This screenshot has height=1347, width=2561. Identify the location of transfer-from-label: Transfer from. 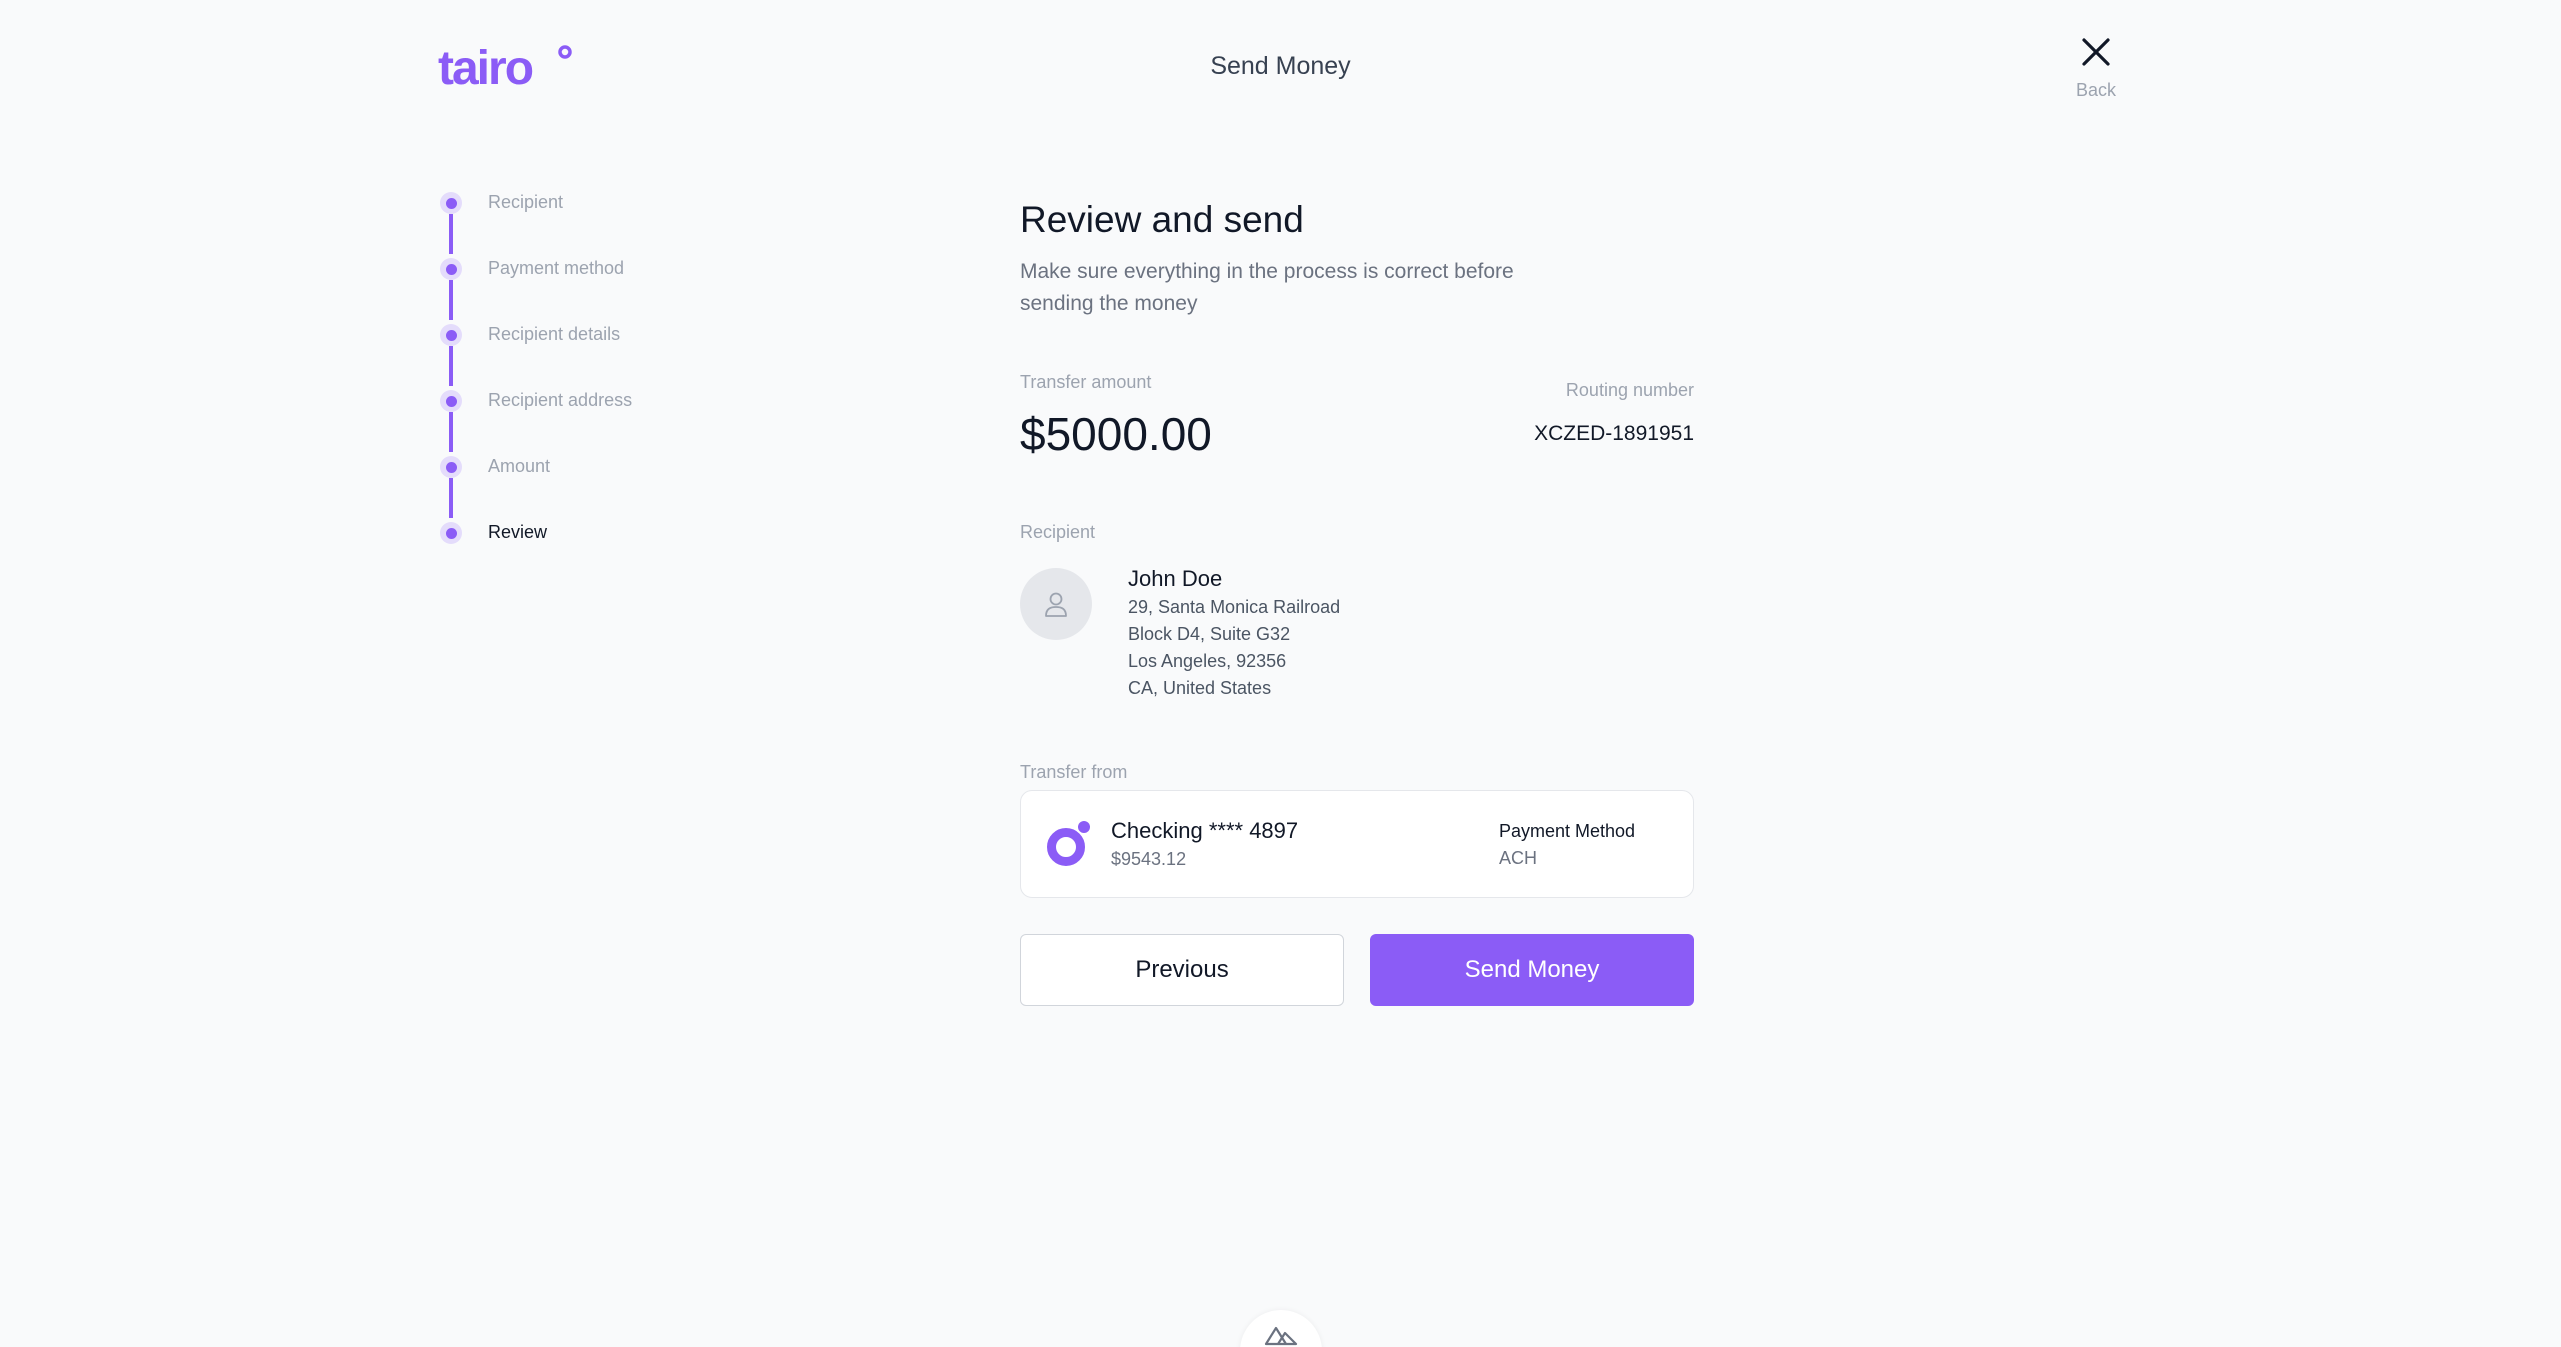
(1074, 772).